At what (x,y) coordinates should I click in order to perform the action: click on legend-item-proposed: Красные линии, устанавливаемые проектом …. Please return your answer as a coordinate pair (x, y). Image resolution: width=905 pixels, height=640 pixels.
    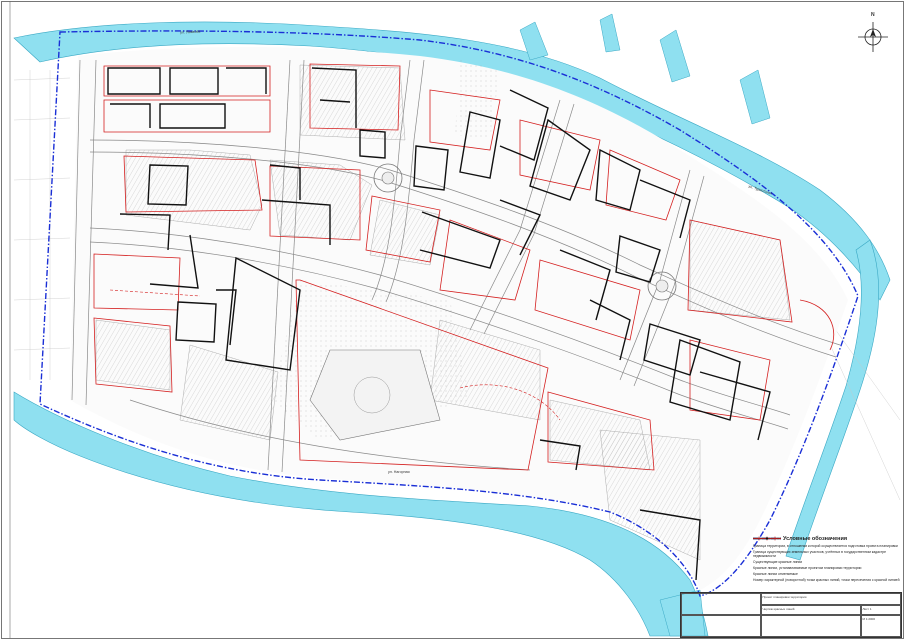
    Looking at the image, I should click on (827, 553).